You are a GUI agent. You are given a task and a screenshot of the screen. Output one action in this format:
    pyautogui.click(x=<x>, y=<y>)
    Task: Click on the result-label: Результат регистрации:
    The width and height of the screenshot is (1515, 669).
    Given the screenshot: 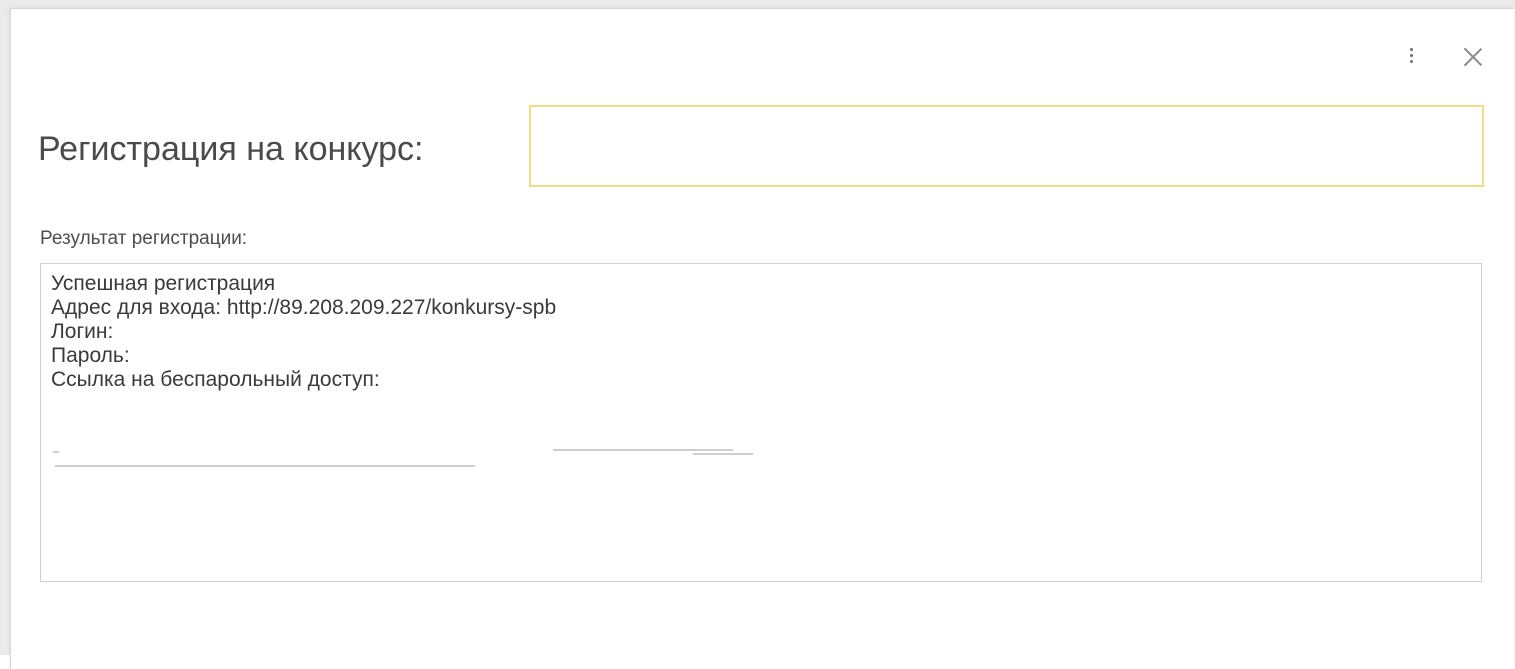 What is the action you would take?
    pyautogui.click(x=144, y=238)
    